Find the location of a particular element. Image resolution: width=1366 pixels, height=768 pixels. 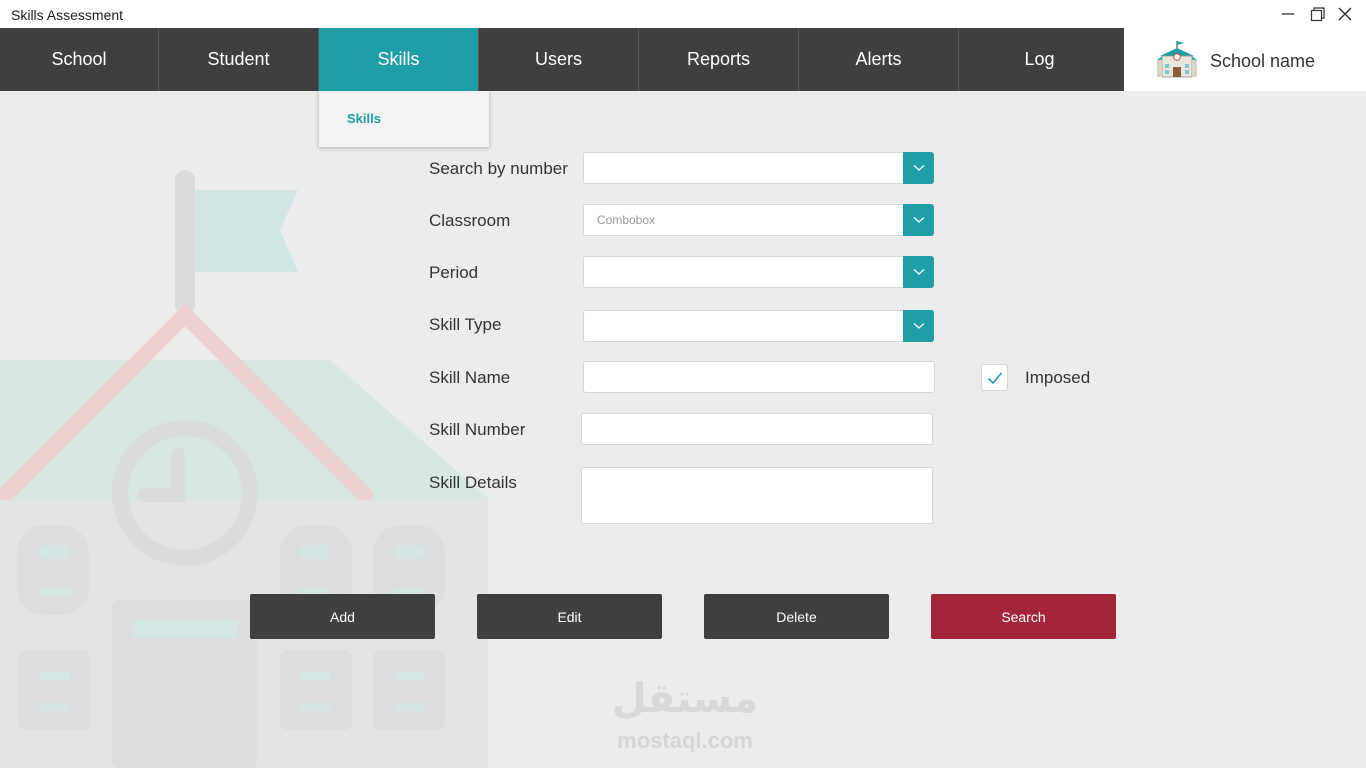

skill-details-label: Skill Details is located at coordinates (473, 482).